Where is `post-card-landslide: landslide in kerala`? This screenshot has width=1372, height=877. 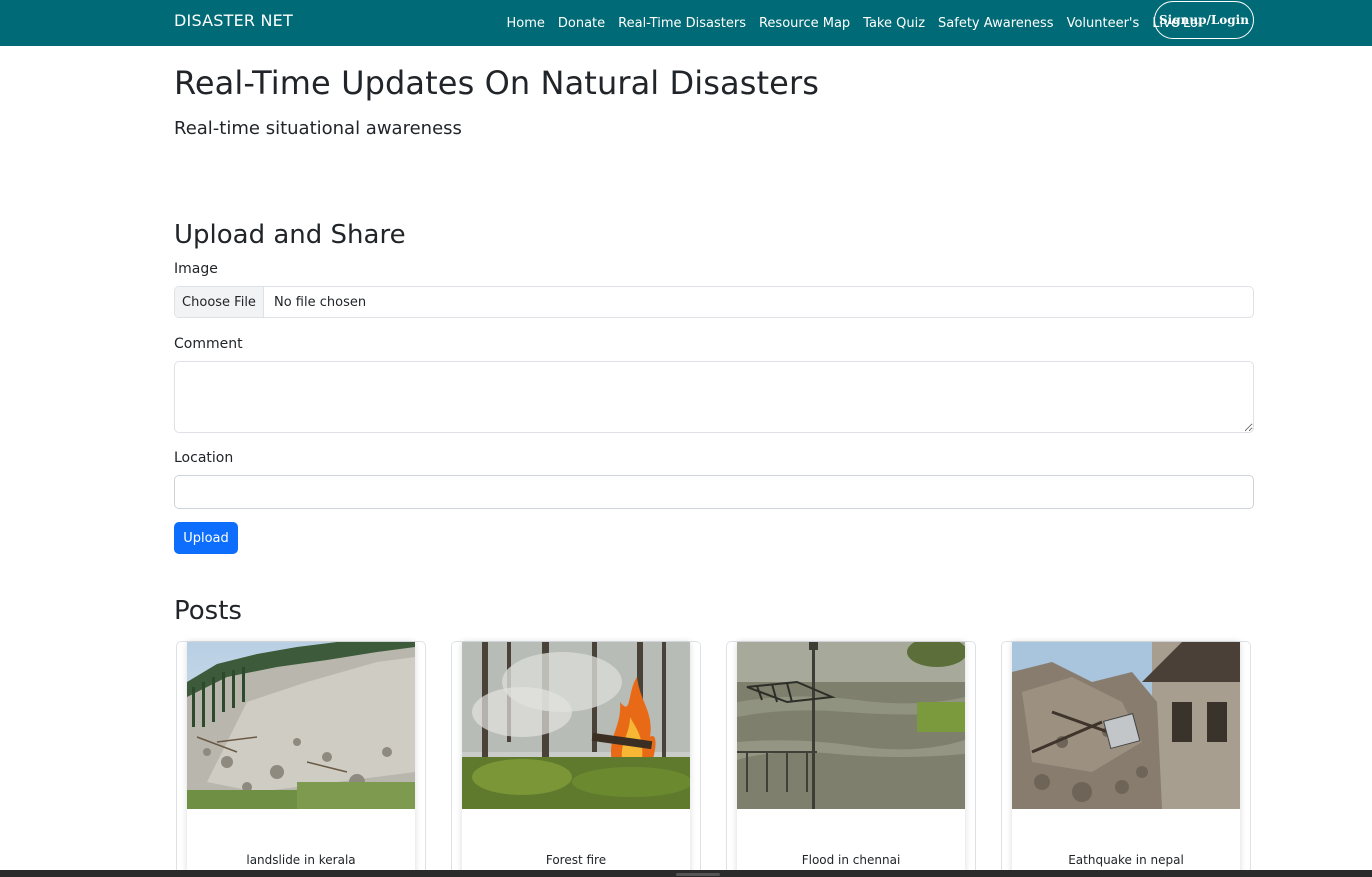 post-card-landslide: landslide in kerala is located at coordinates (301, 759).